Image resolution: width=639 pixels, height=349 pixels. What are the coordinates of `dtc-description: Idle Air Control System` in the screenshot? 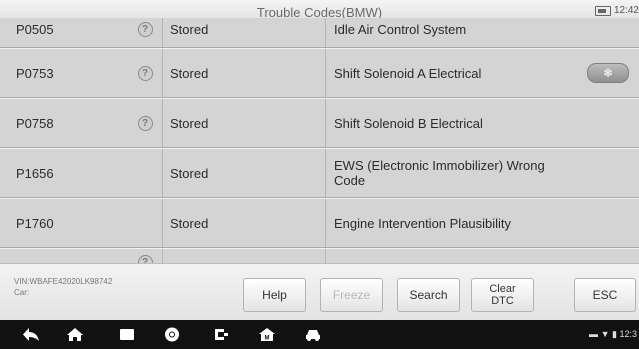 It's located at (400, 29).